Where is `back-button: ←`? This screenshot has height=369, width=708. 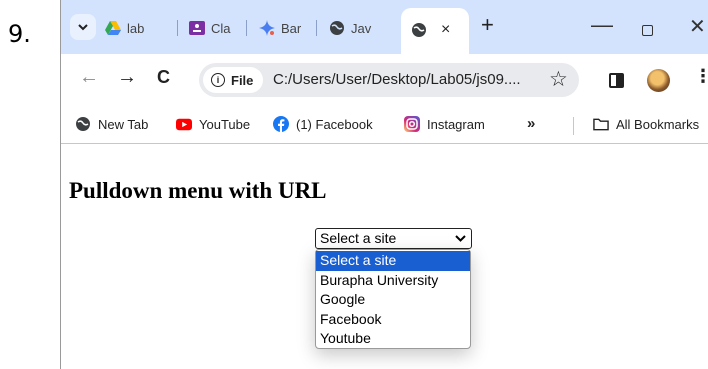 back-button: ← is located at coordinates (89, 77).